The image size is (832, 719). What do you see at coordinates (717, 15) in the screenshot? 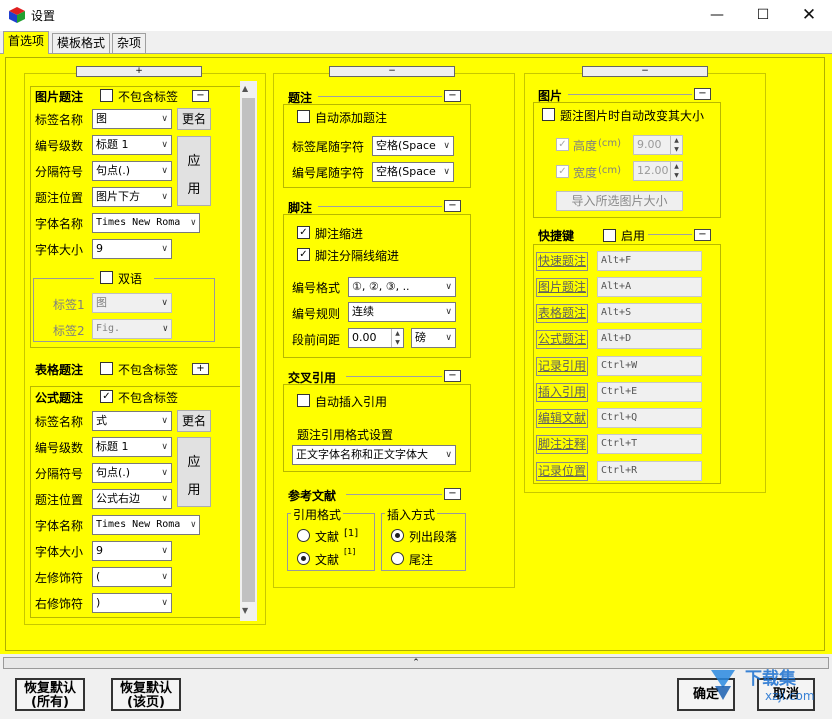
I see `minimize-button: —` at bounding box center [717, 15].